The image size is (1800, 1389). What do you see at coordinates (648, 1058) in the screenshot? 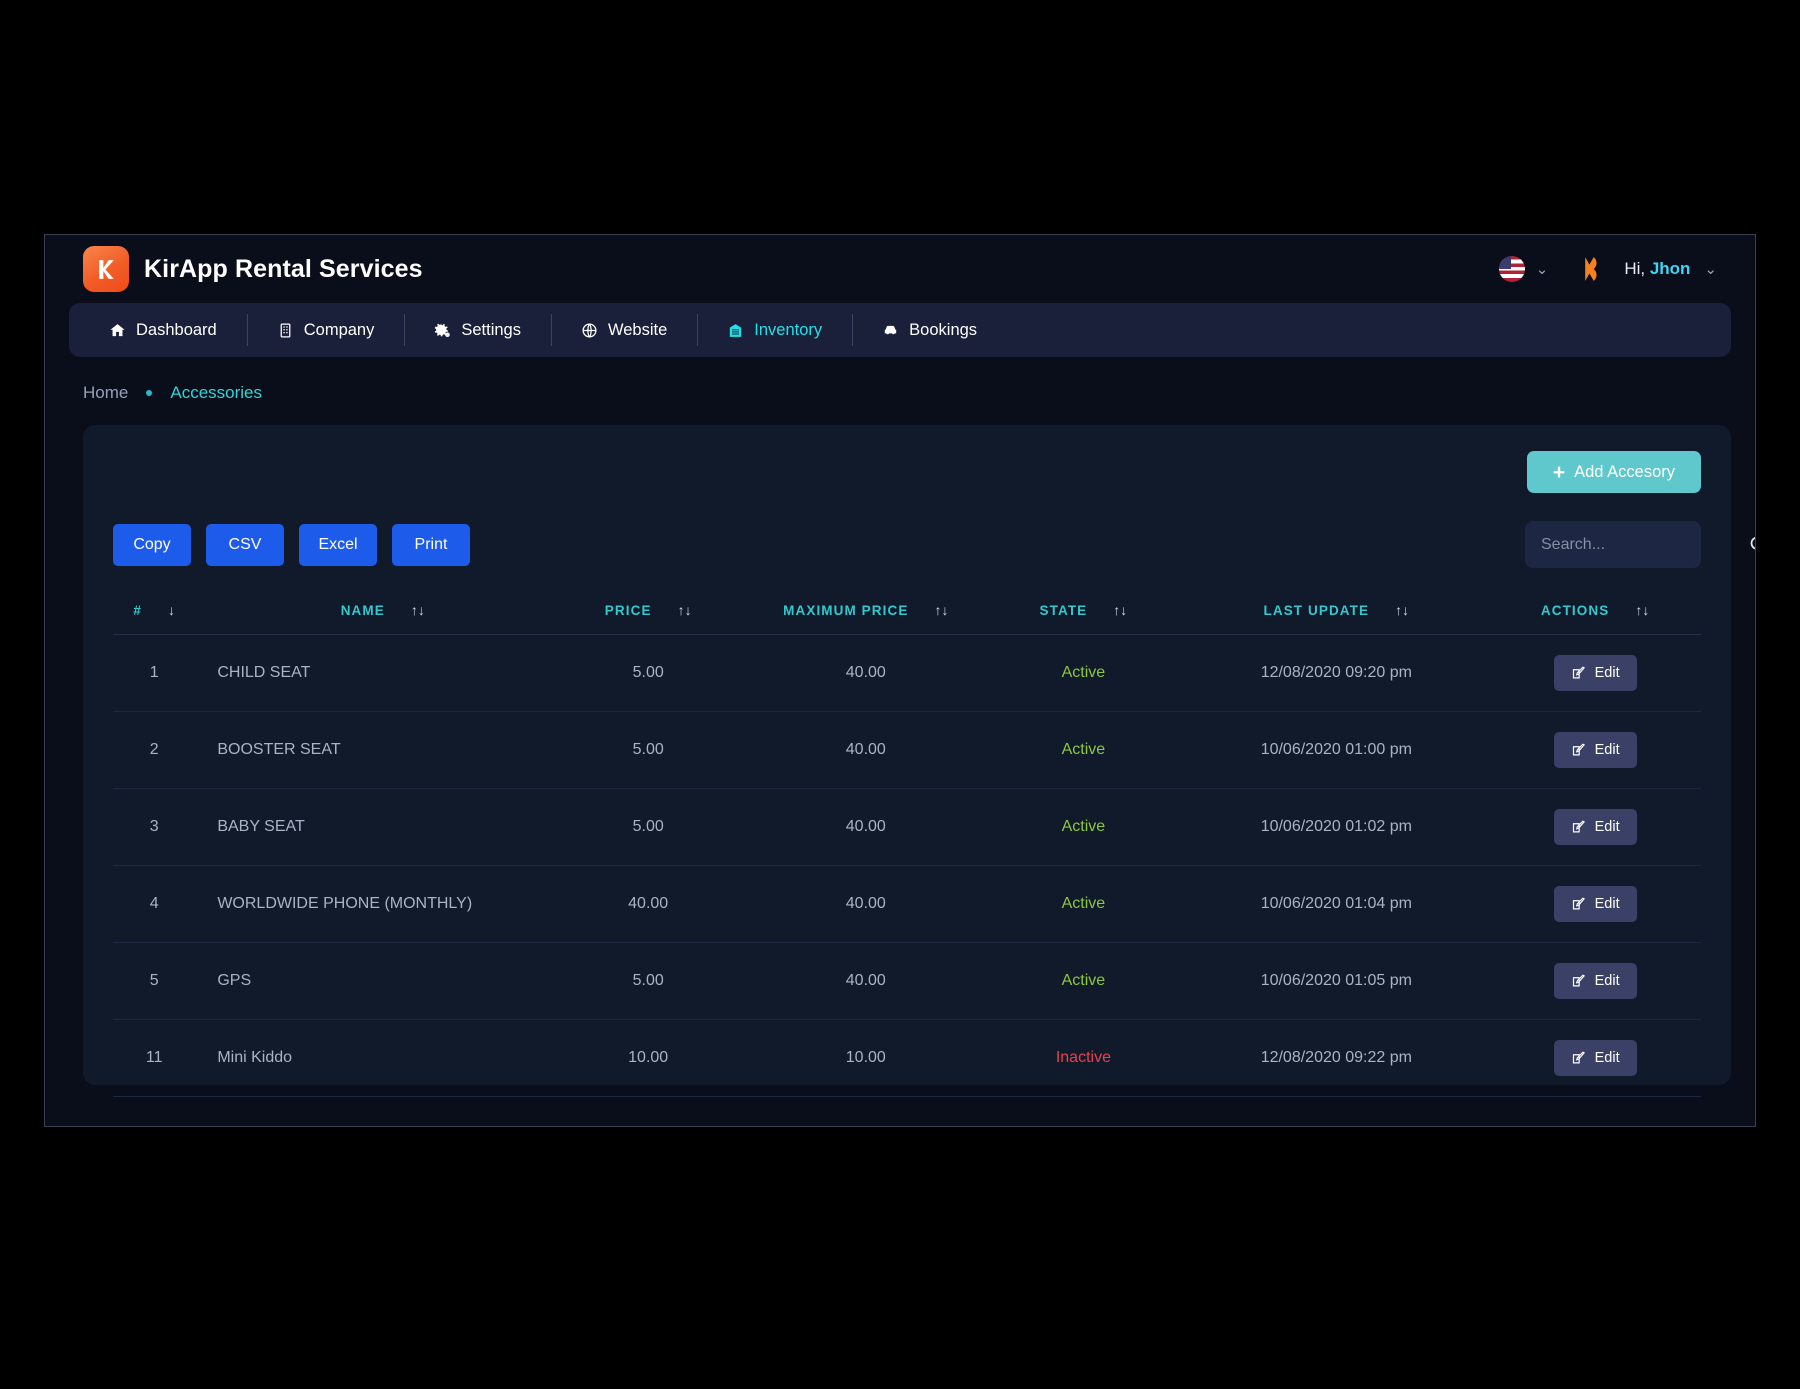
I see `cell-price: 10.00` at bounding box center [648, 1058].